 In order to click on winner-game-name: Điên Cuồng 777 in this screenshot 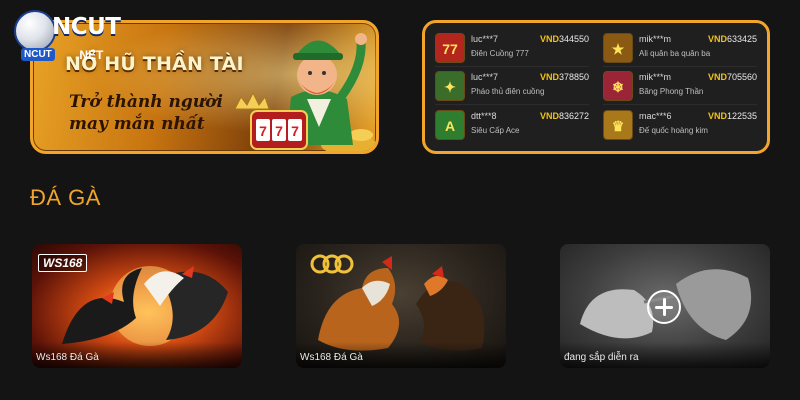, I will do `click(500, 53)`.